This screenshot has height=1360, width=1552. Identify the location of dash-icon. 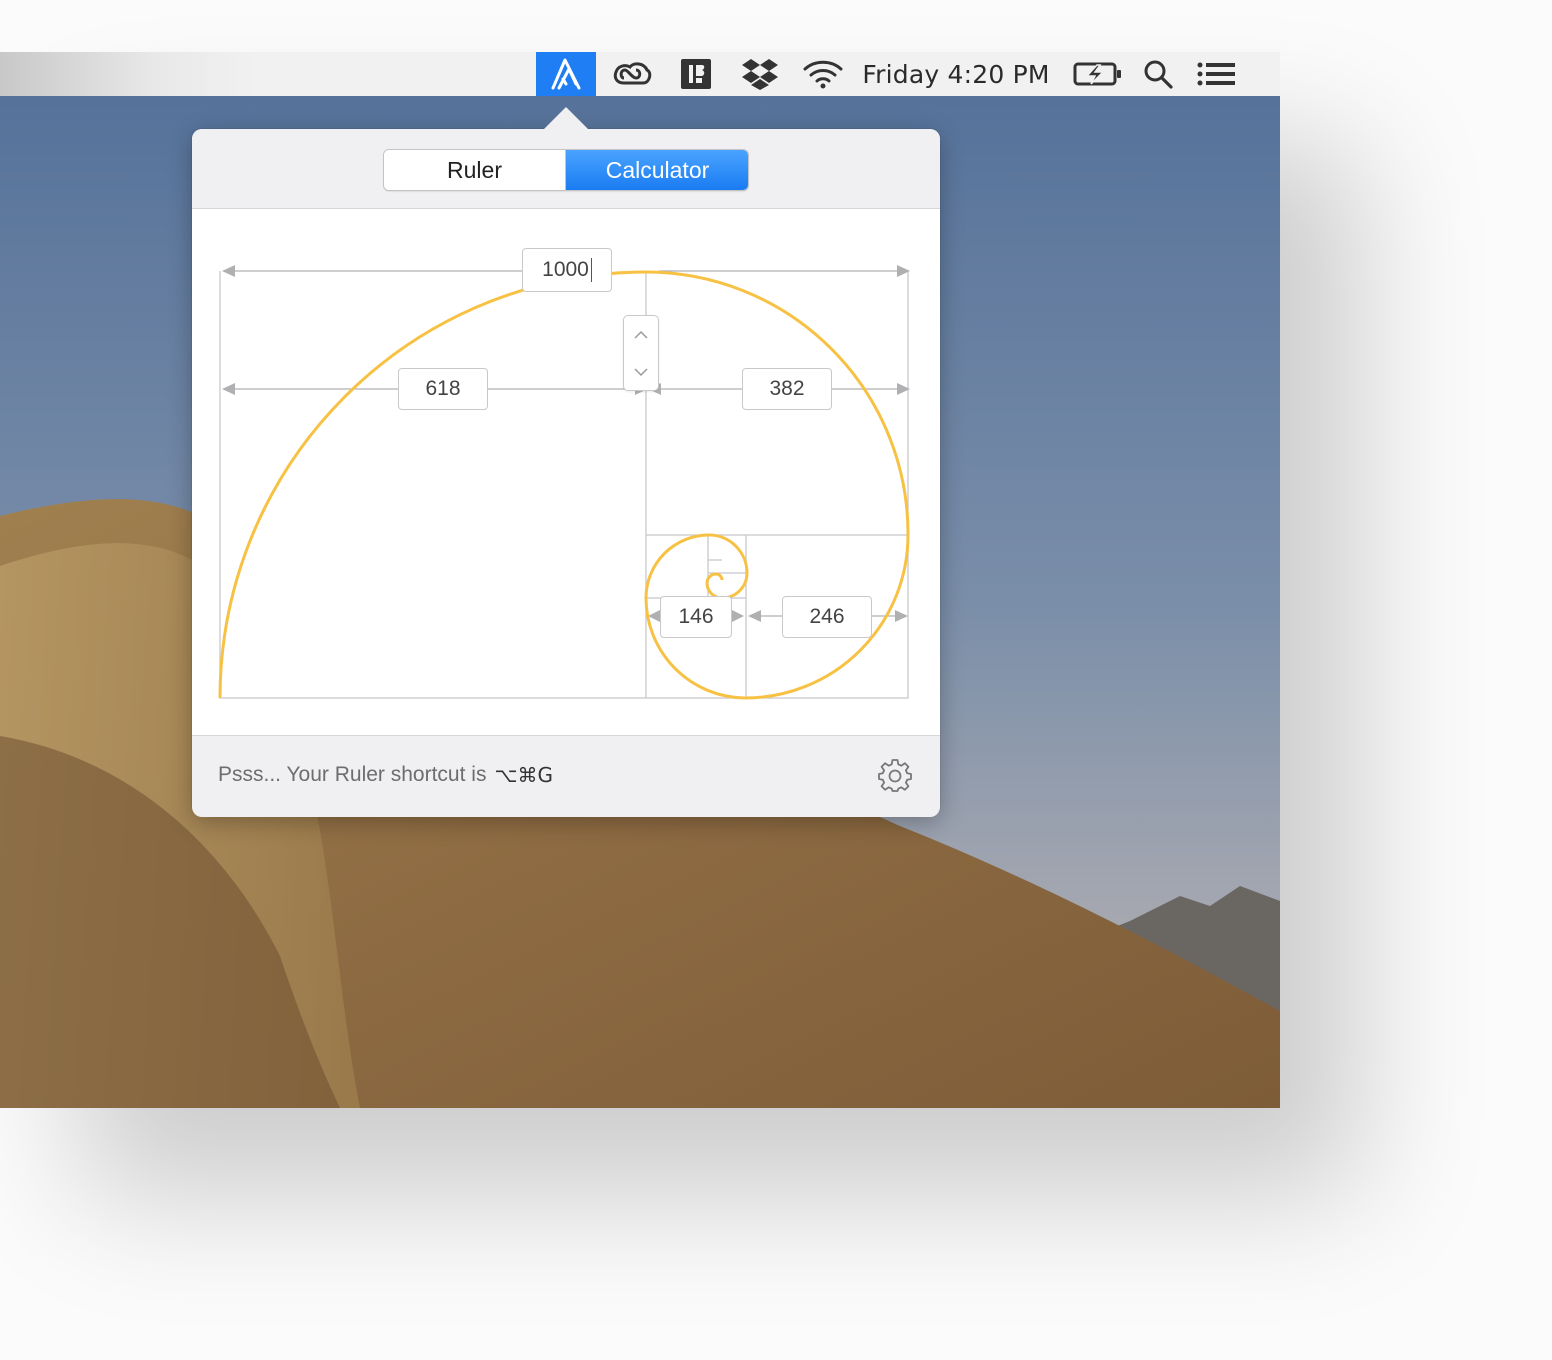
(696, 74).